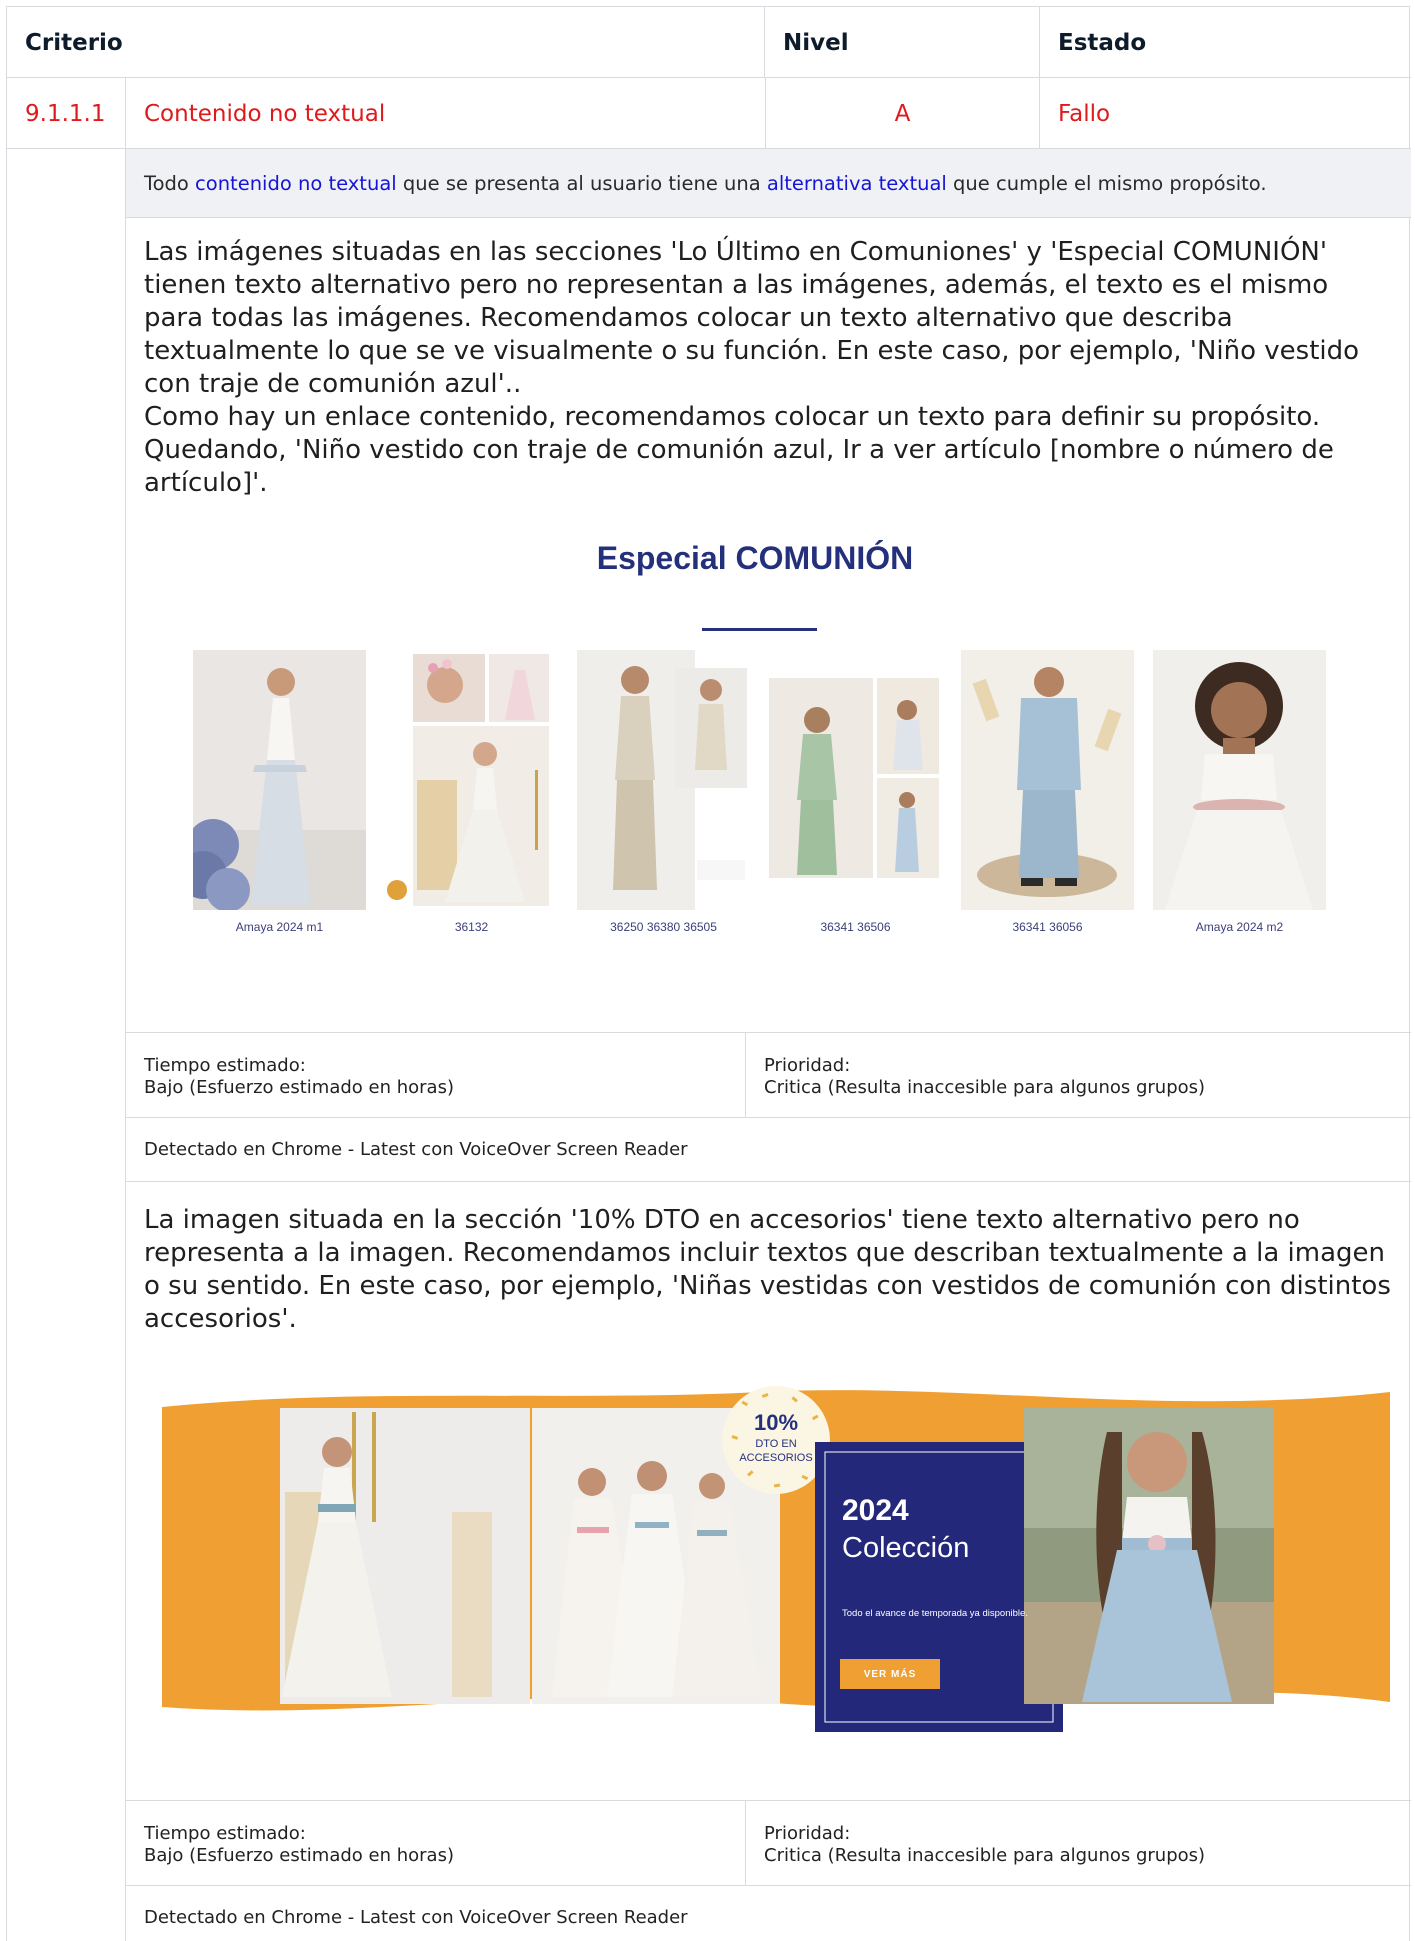 The image size is (1415, 1941). Describe the element at coordinates (776, 1422) in the screenshot. I see `badge-percent: 10%` at that location.